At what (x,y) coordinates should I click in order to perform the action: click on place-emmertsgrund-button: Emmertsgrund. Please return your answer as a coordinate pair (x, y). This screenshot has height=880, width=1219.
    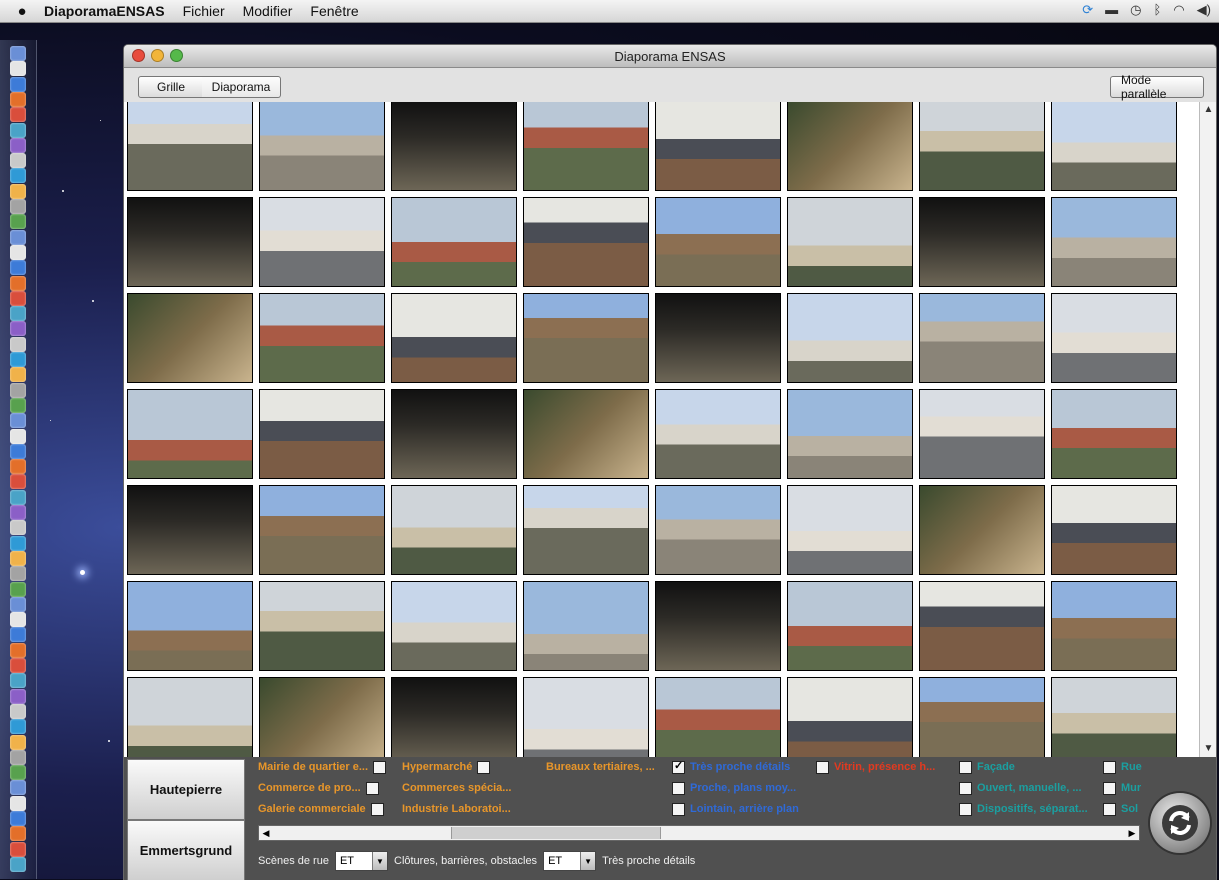
    Looking at the image, I should click on (186, 850).